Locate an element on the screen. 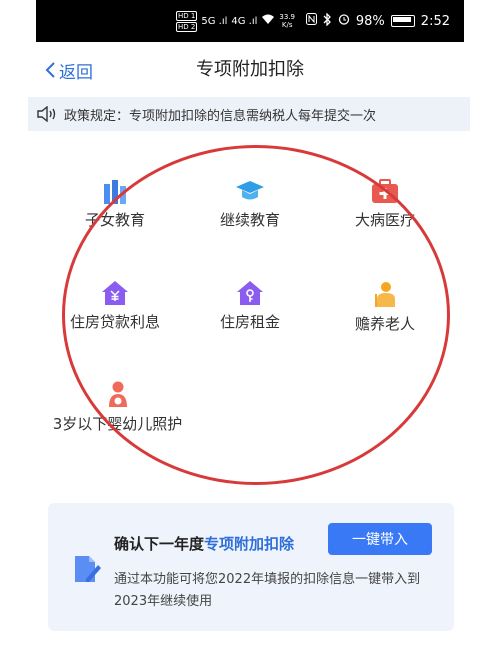 The image size is (500, 664). item-medical-treatment: 大病医疗 is located at coordinates (385, 204).